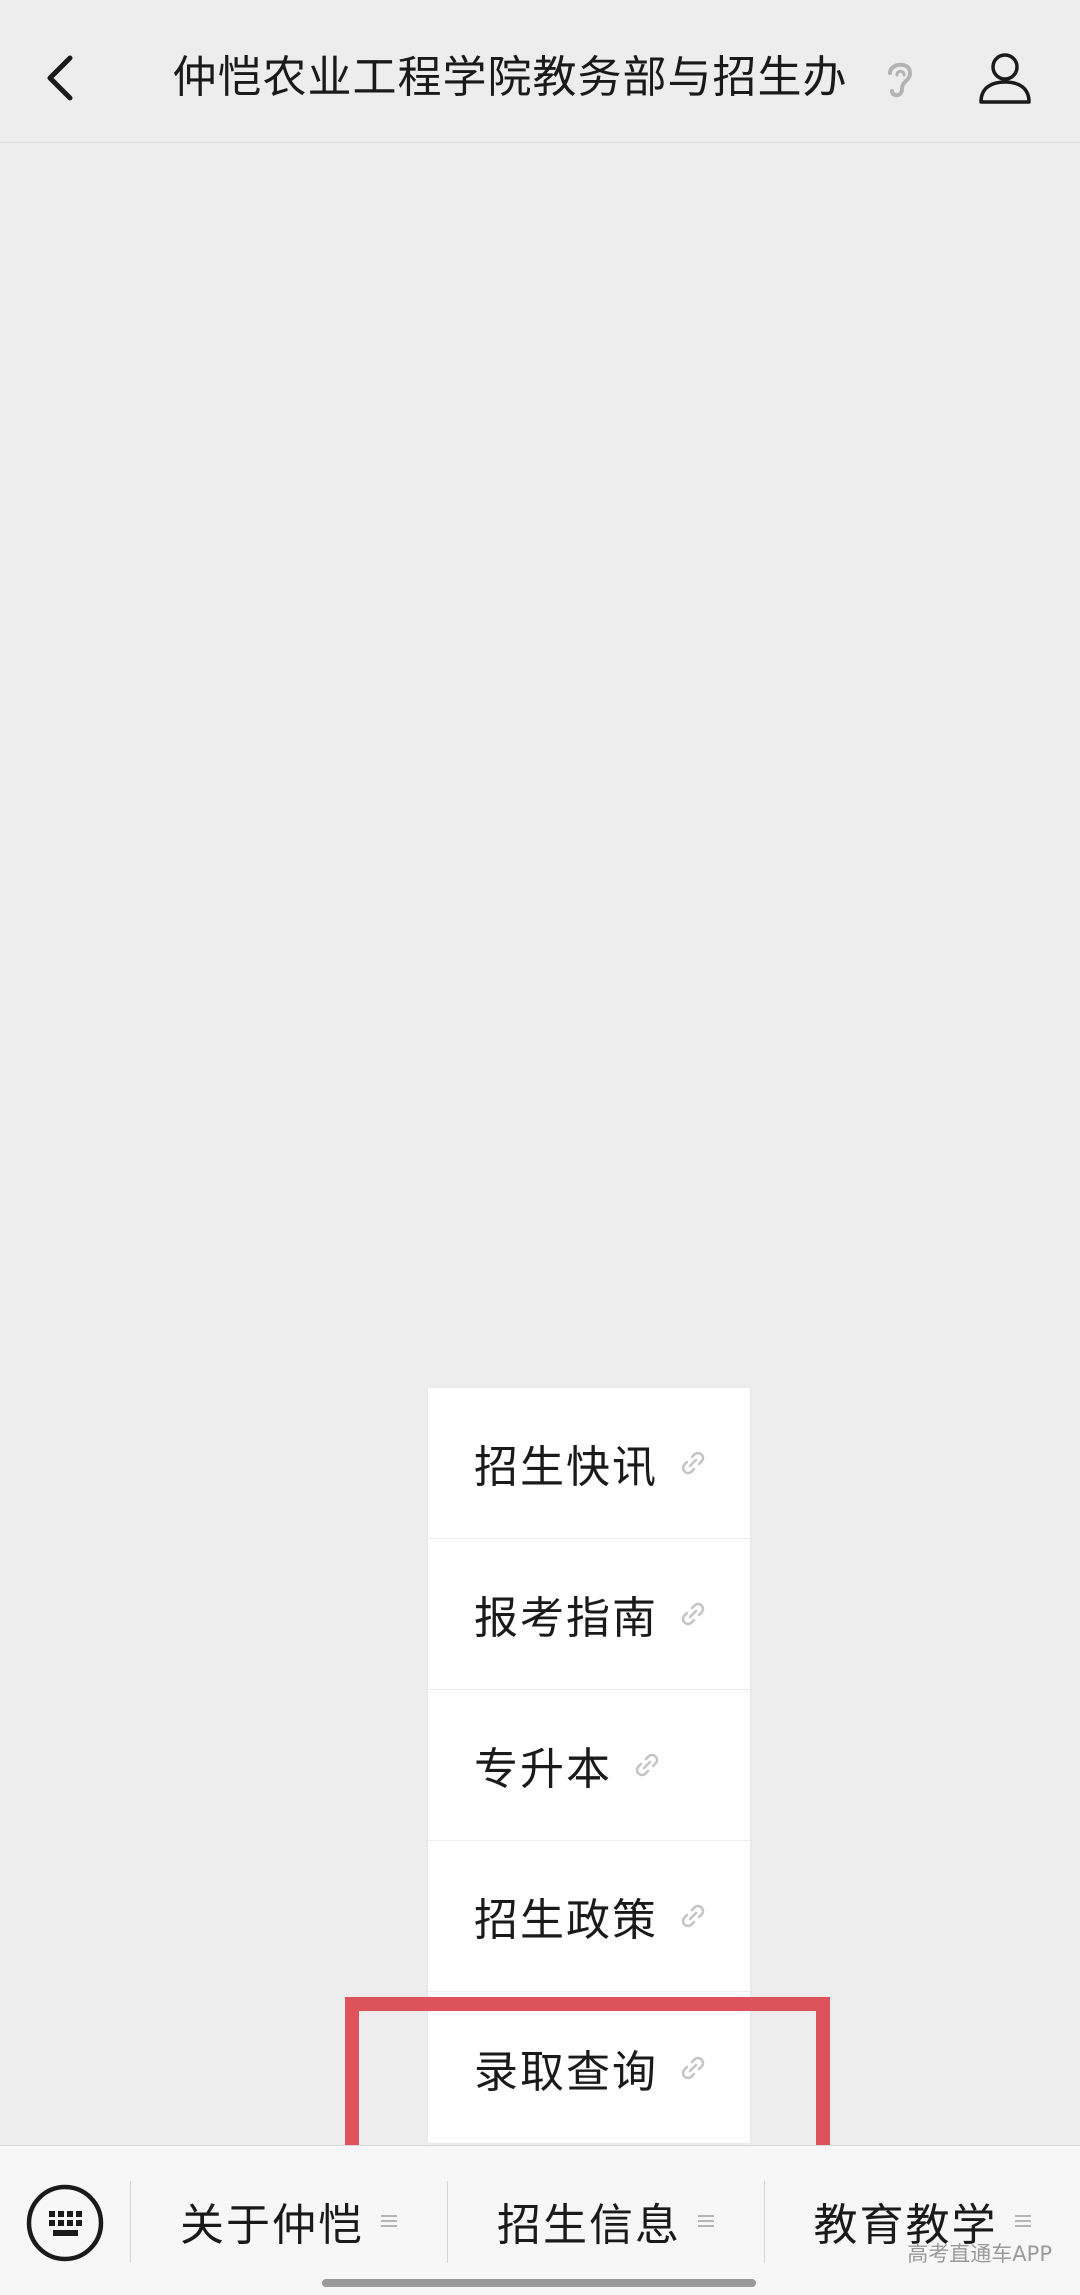  What do you see at coordinates (587, 2082) in the screenshot?
I see `highlight-box` at bounding box center [587, 2082].